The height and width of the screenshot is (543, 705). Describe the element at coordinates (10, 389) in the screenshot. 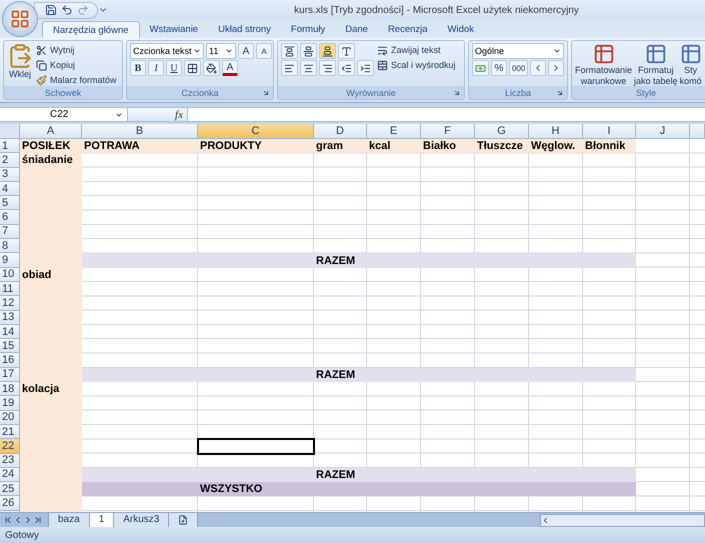

I see `row-header: 18` at that location.